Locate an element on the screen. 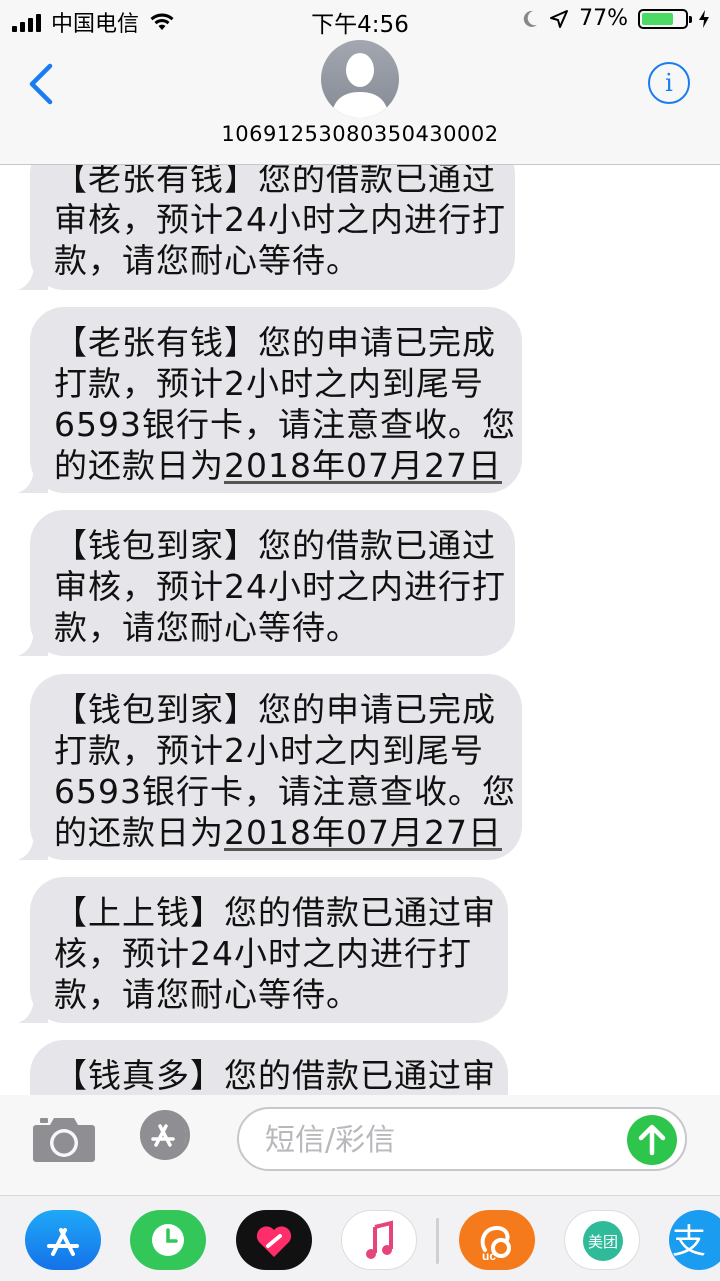  message-line: 【钱包到家】您的借款已通过 is located at coordinates (275, 545).